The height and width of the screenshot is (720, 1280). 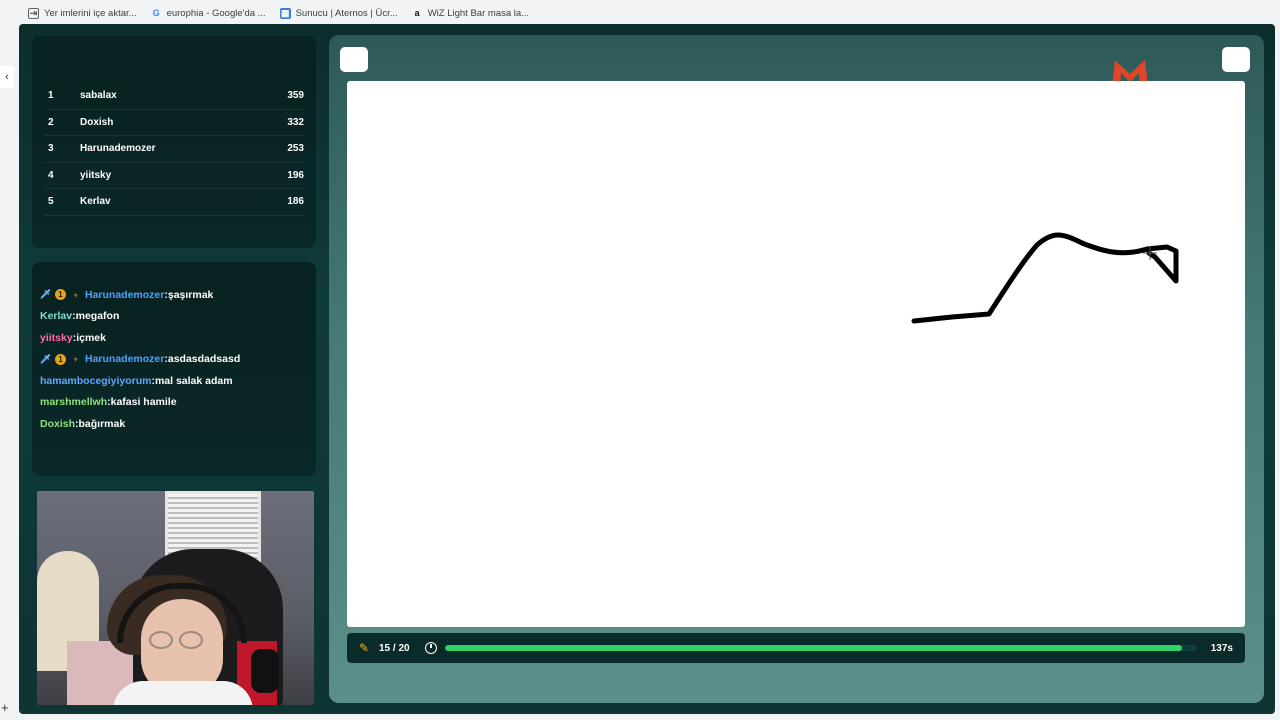 I want to click on chat-text: şaşırmak, so click(x=190, y=294).